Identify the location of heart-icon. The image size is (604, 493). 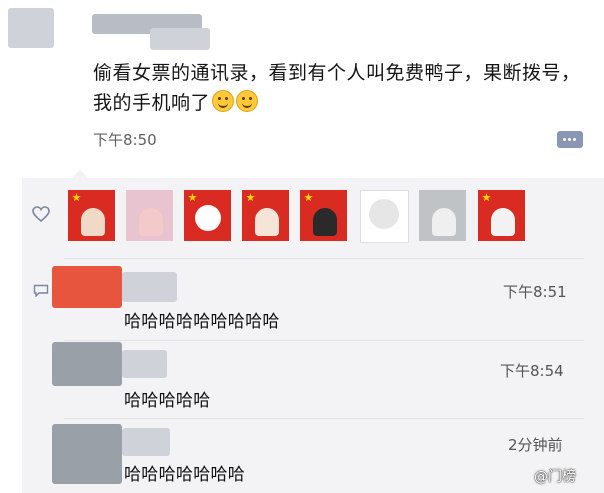
(41, 214).